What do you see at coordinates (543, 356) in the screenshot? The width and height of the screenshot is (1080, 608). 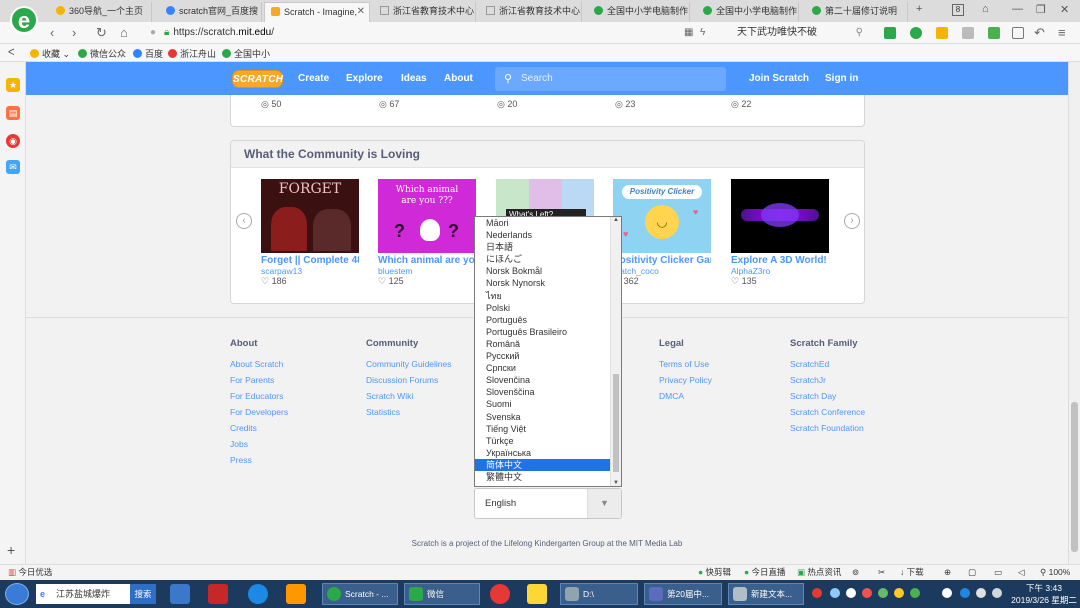 I see `language-option: Русский` at bounding box center [543, 356].